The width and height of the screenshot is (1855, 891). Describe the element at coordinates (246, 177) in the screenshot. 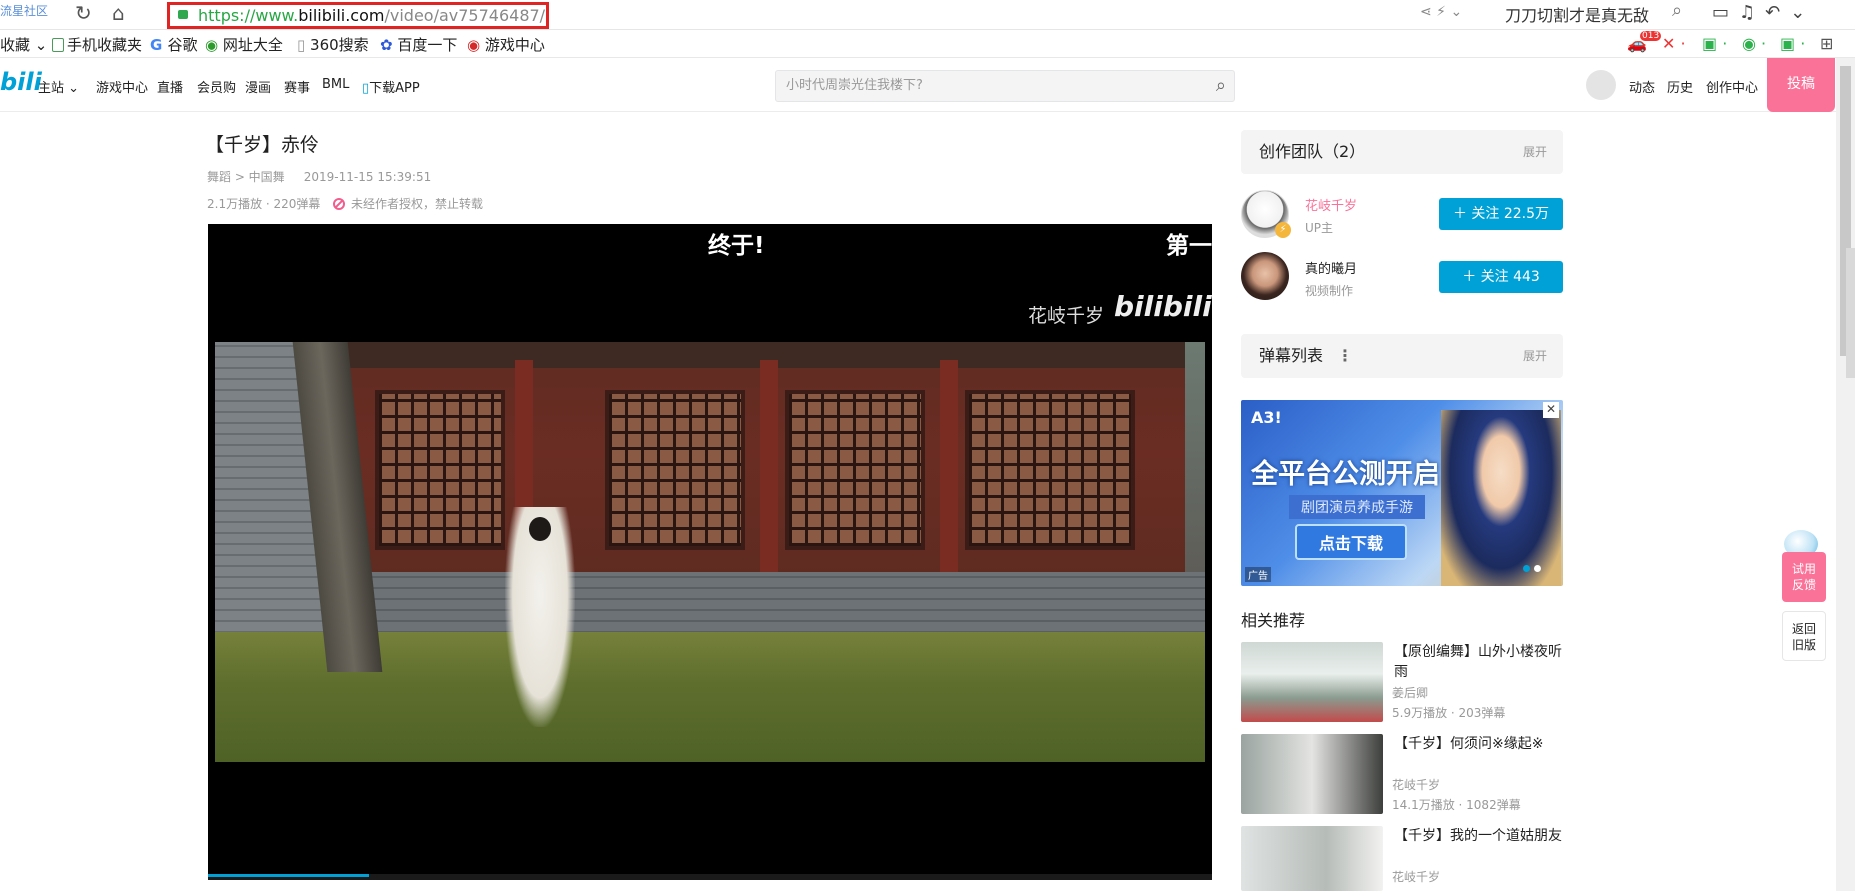

I see `video-category: 舞蹈 > 中国舞` at that location.